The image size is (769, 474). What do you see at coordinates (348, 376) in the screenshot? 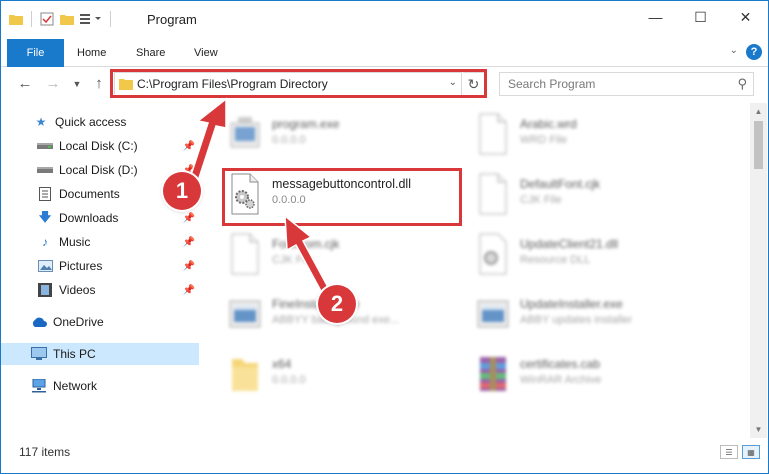
I see `list-item: x64 0.0.0.0` at bounding box center [348, 376].